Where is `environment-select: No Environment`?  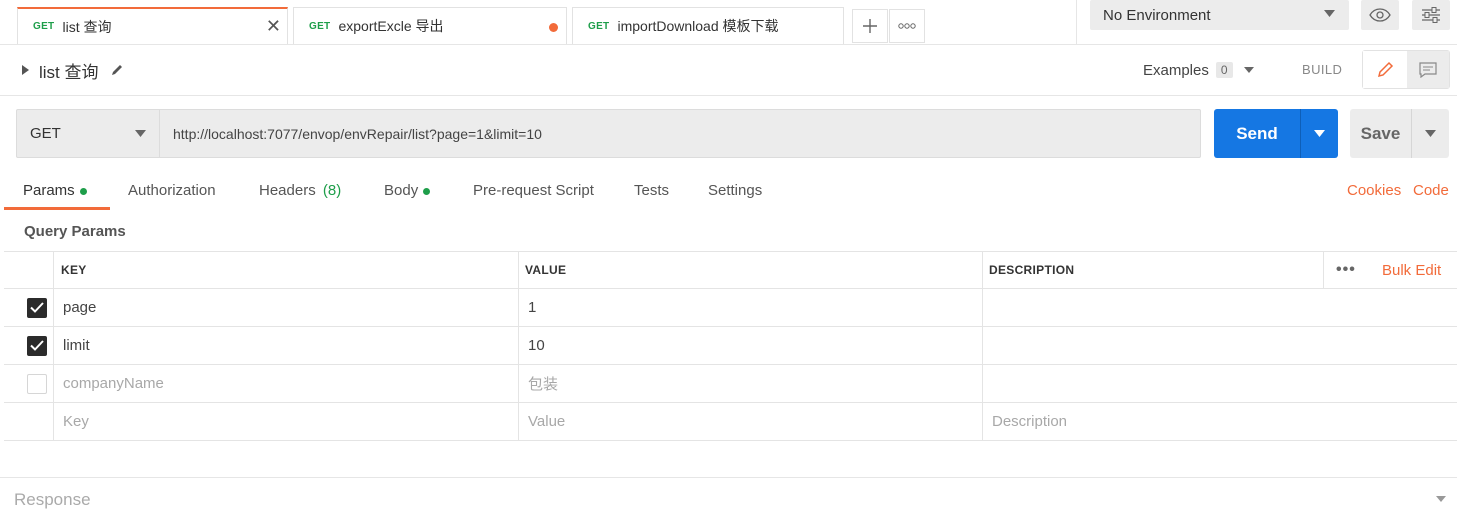
environment-select: No Environment is located at coordinates (1219, 15).